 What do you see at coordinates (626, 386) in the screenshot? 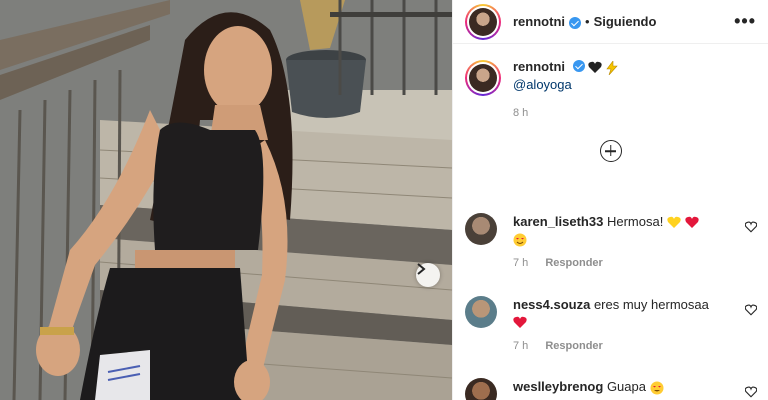
I see `comment-text: Guapa` at bounding box center [626, 386].